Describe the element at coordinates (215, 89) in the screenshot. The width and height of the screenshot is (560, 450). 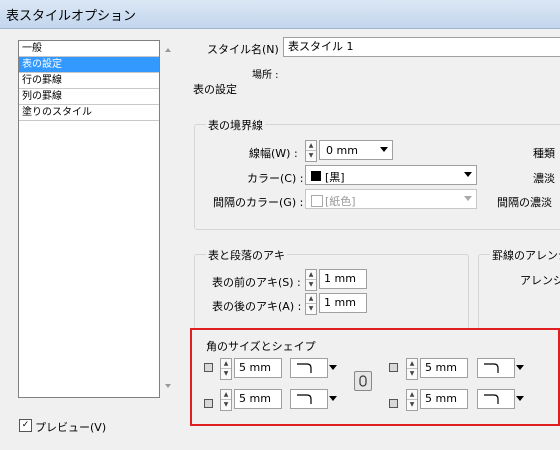
I see `section-title: 表の設定` at that location.